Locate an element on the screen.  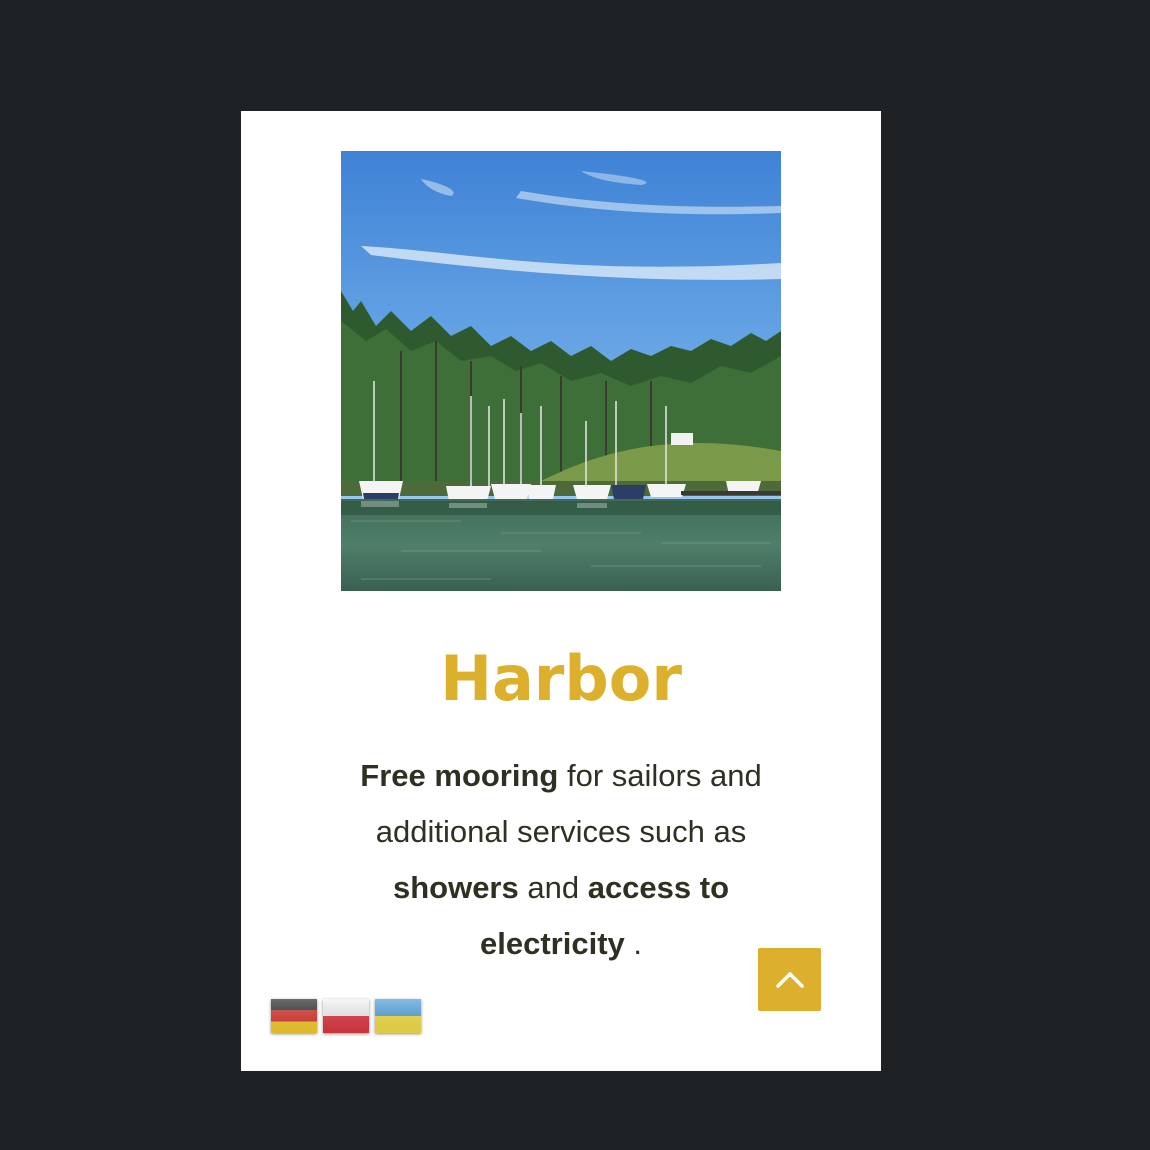
ukrainian-flag-icon is located at coordinates (398, 1016).